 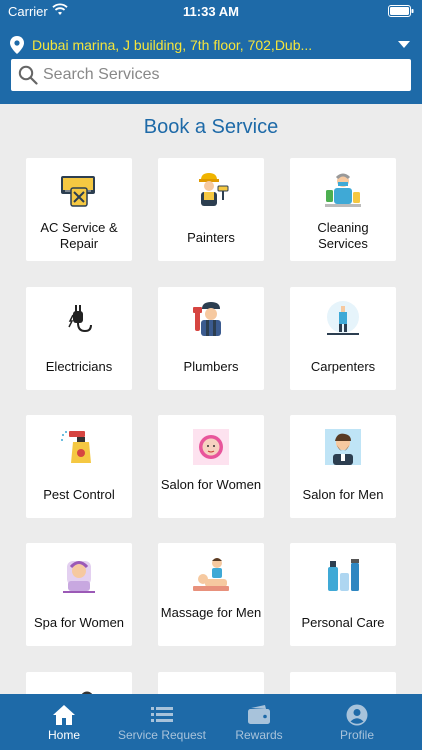 What do you see at coordinates (357, 715) in the screenshot?
I see `profile-icon` at bounding box center [357, 715].